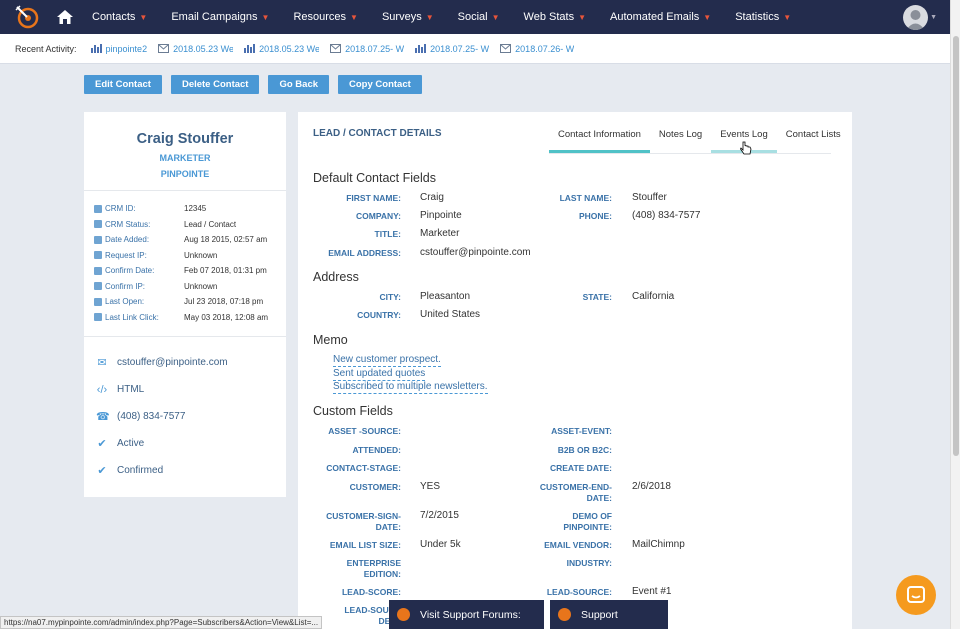 This screenshot has width=960, height=629. I want to click on nav-surveys: Surveys ▼, so click(408, 17).